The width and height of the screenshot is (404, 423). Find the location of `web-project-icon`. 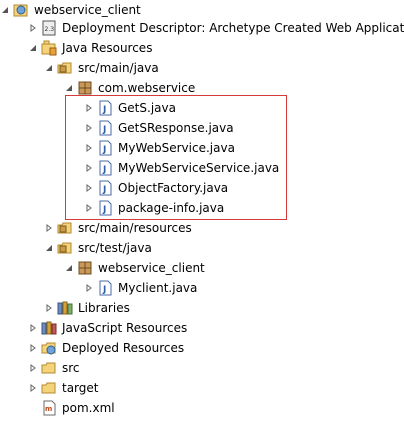

web-project-icon is located at coordinates (21, 10).